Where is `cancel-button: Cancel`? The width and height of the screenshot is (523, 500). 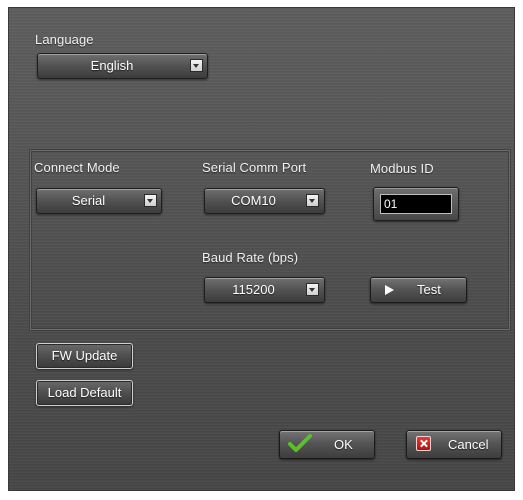 cancel-button: Cancel is located at coordinates (454, 444).